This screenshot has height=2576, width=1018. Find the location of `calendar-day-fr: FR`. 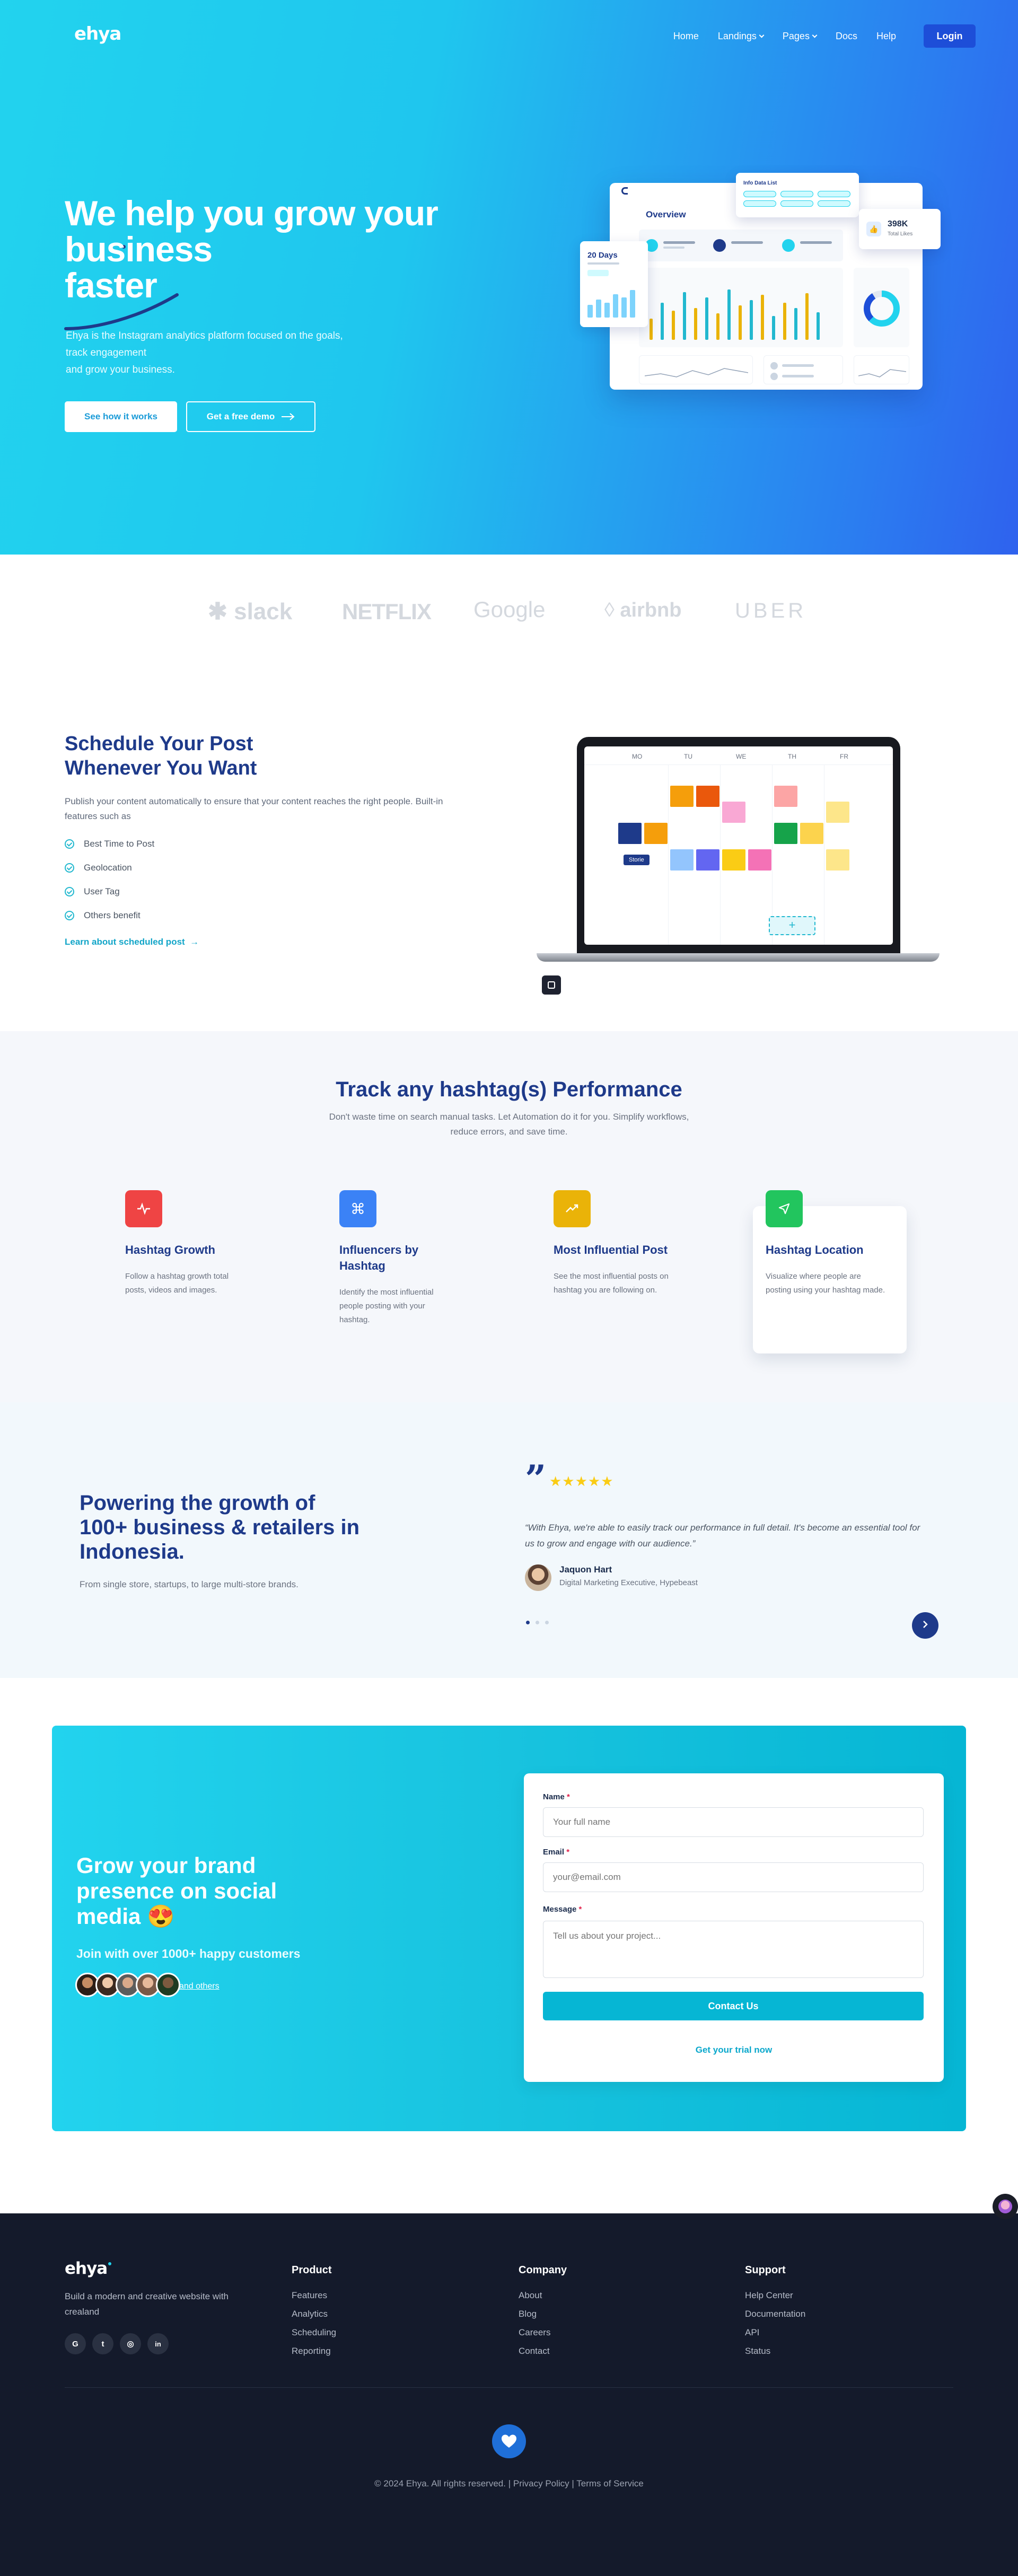

calendar-day-fr: FR is located at coordinates (844, 756).